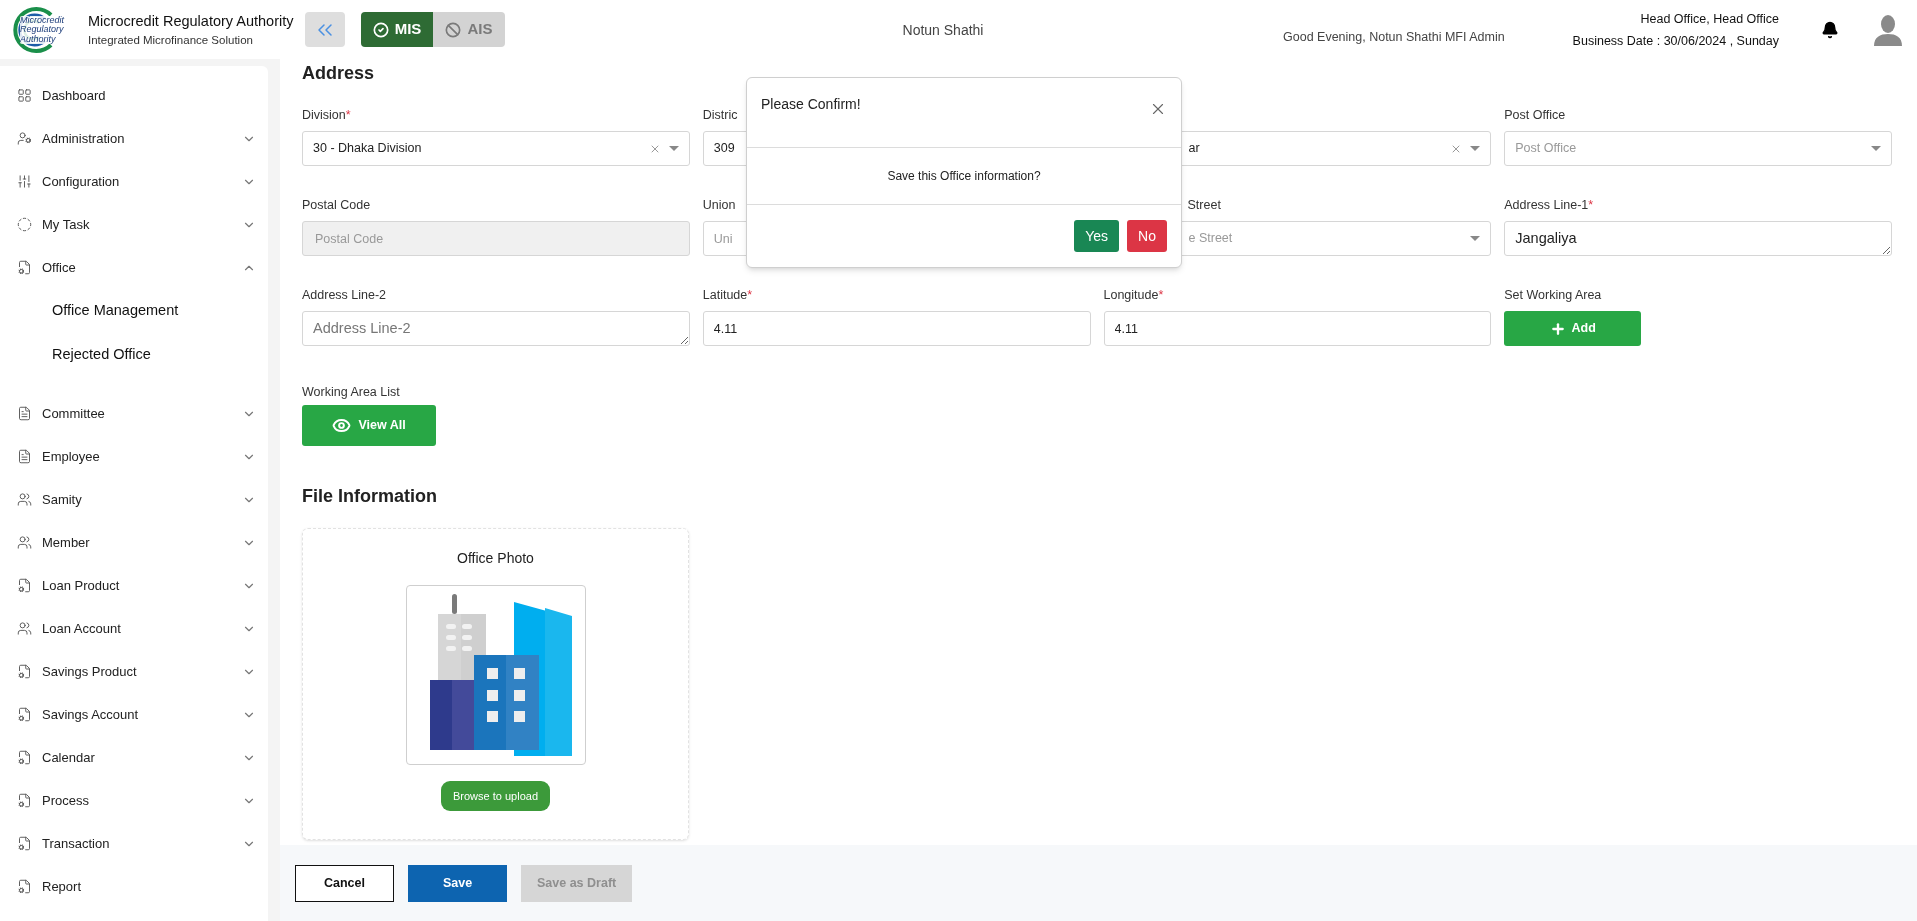 The width and height of the screenshot is (1917, 921). What do you see at coordinates (380, 29) in the screenshot?
I see `check-icon` at bounding box center [380, 29].